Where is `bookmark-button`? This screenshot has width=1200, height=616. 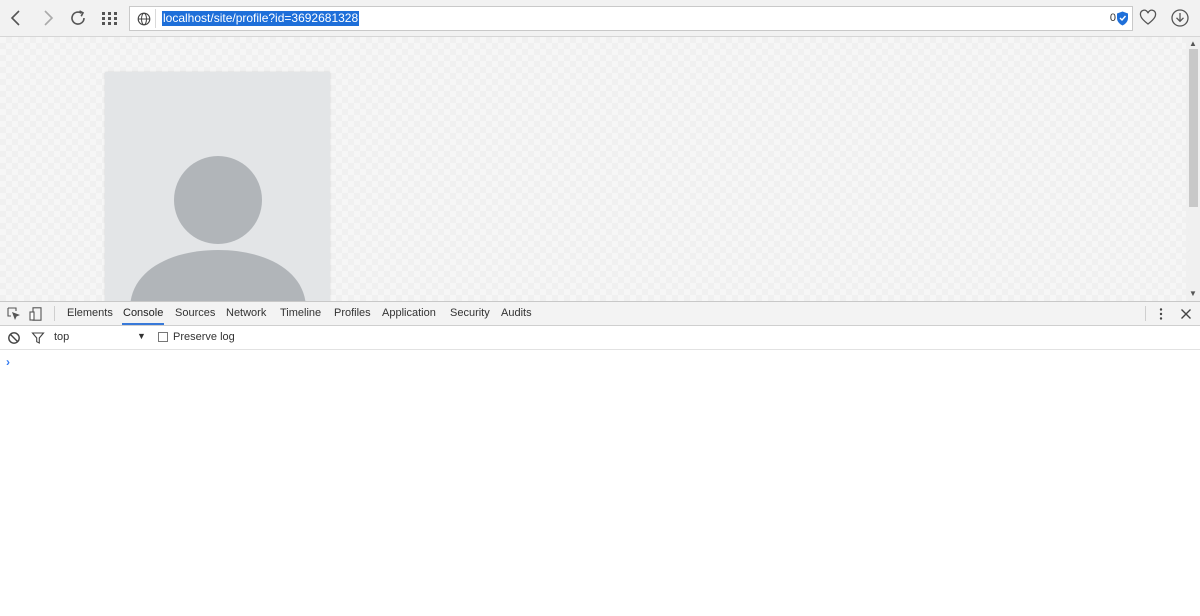
bookmark-button is located at coordinates (1148, 18).